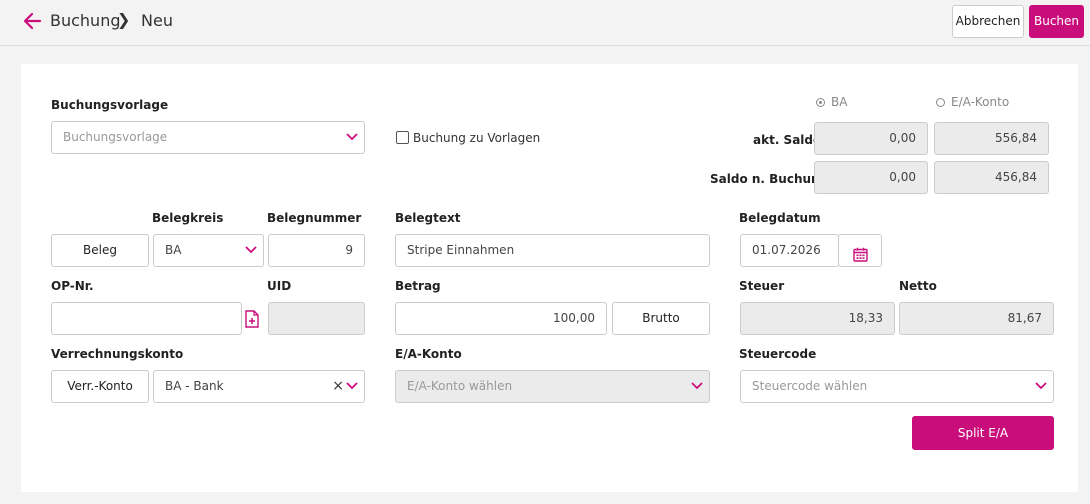  I want to click on steuer-field: 18,33, so click(817, 318).